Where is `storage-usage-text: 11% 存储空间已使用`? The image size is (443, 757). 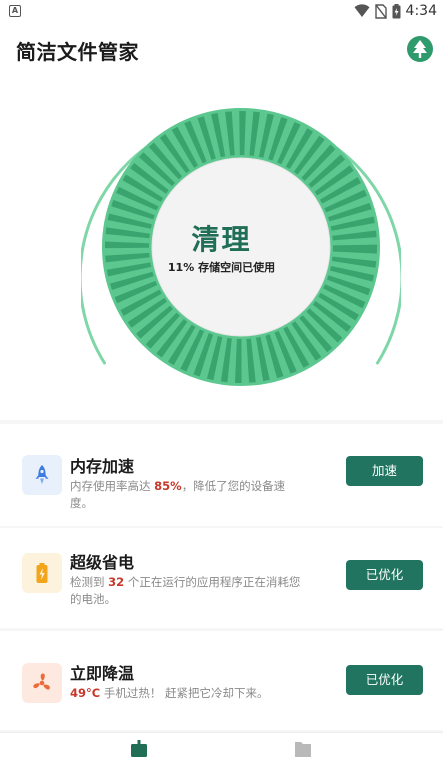
storage-usage-text: 11% 存储空间已使用 is located at coordinates (221, 267).